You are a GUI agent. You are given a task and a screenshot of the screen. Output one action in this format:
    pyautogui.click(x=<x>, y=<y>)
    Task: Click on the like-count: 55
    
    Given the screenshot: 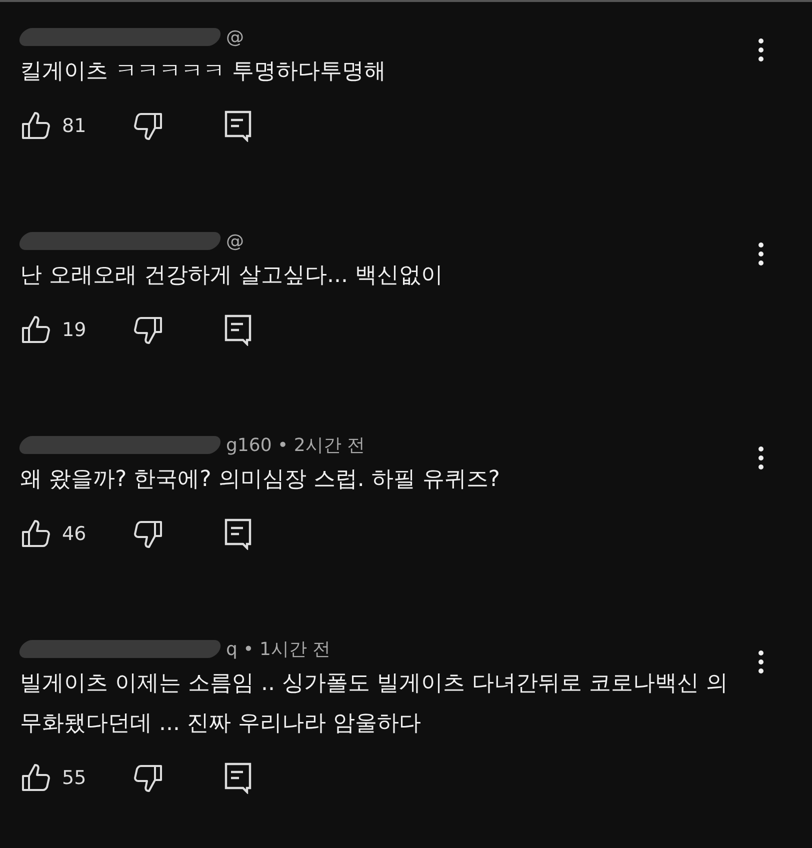 What is the action you would take?
    pyautogui.click(x=75, y=778)
    